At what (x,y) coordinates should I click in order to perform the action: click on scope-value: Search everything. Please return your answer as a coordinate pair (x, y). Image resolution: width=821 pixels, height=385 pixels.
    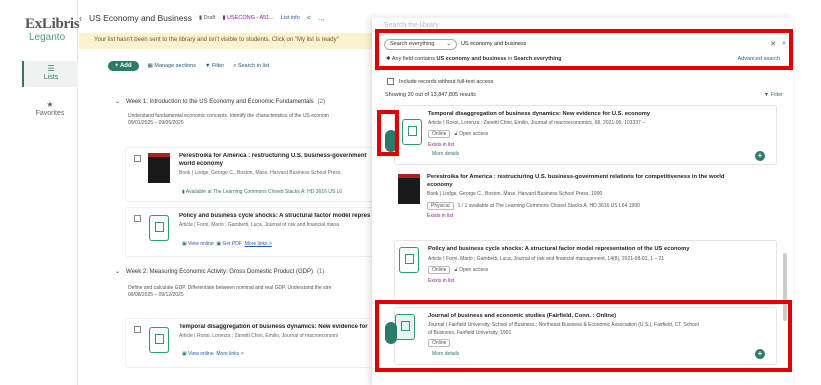
    Looking at the image, I should click on (412, 44).